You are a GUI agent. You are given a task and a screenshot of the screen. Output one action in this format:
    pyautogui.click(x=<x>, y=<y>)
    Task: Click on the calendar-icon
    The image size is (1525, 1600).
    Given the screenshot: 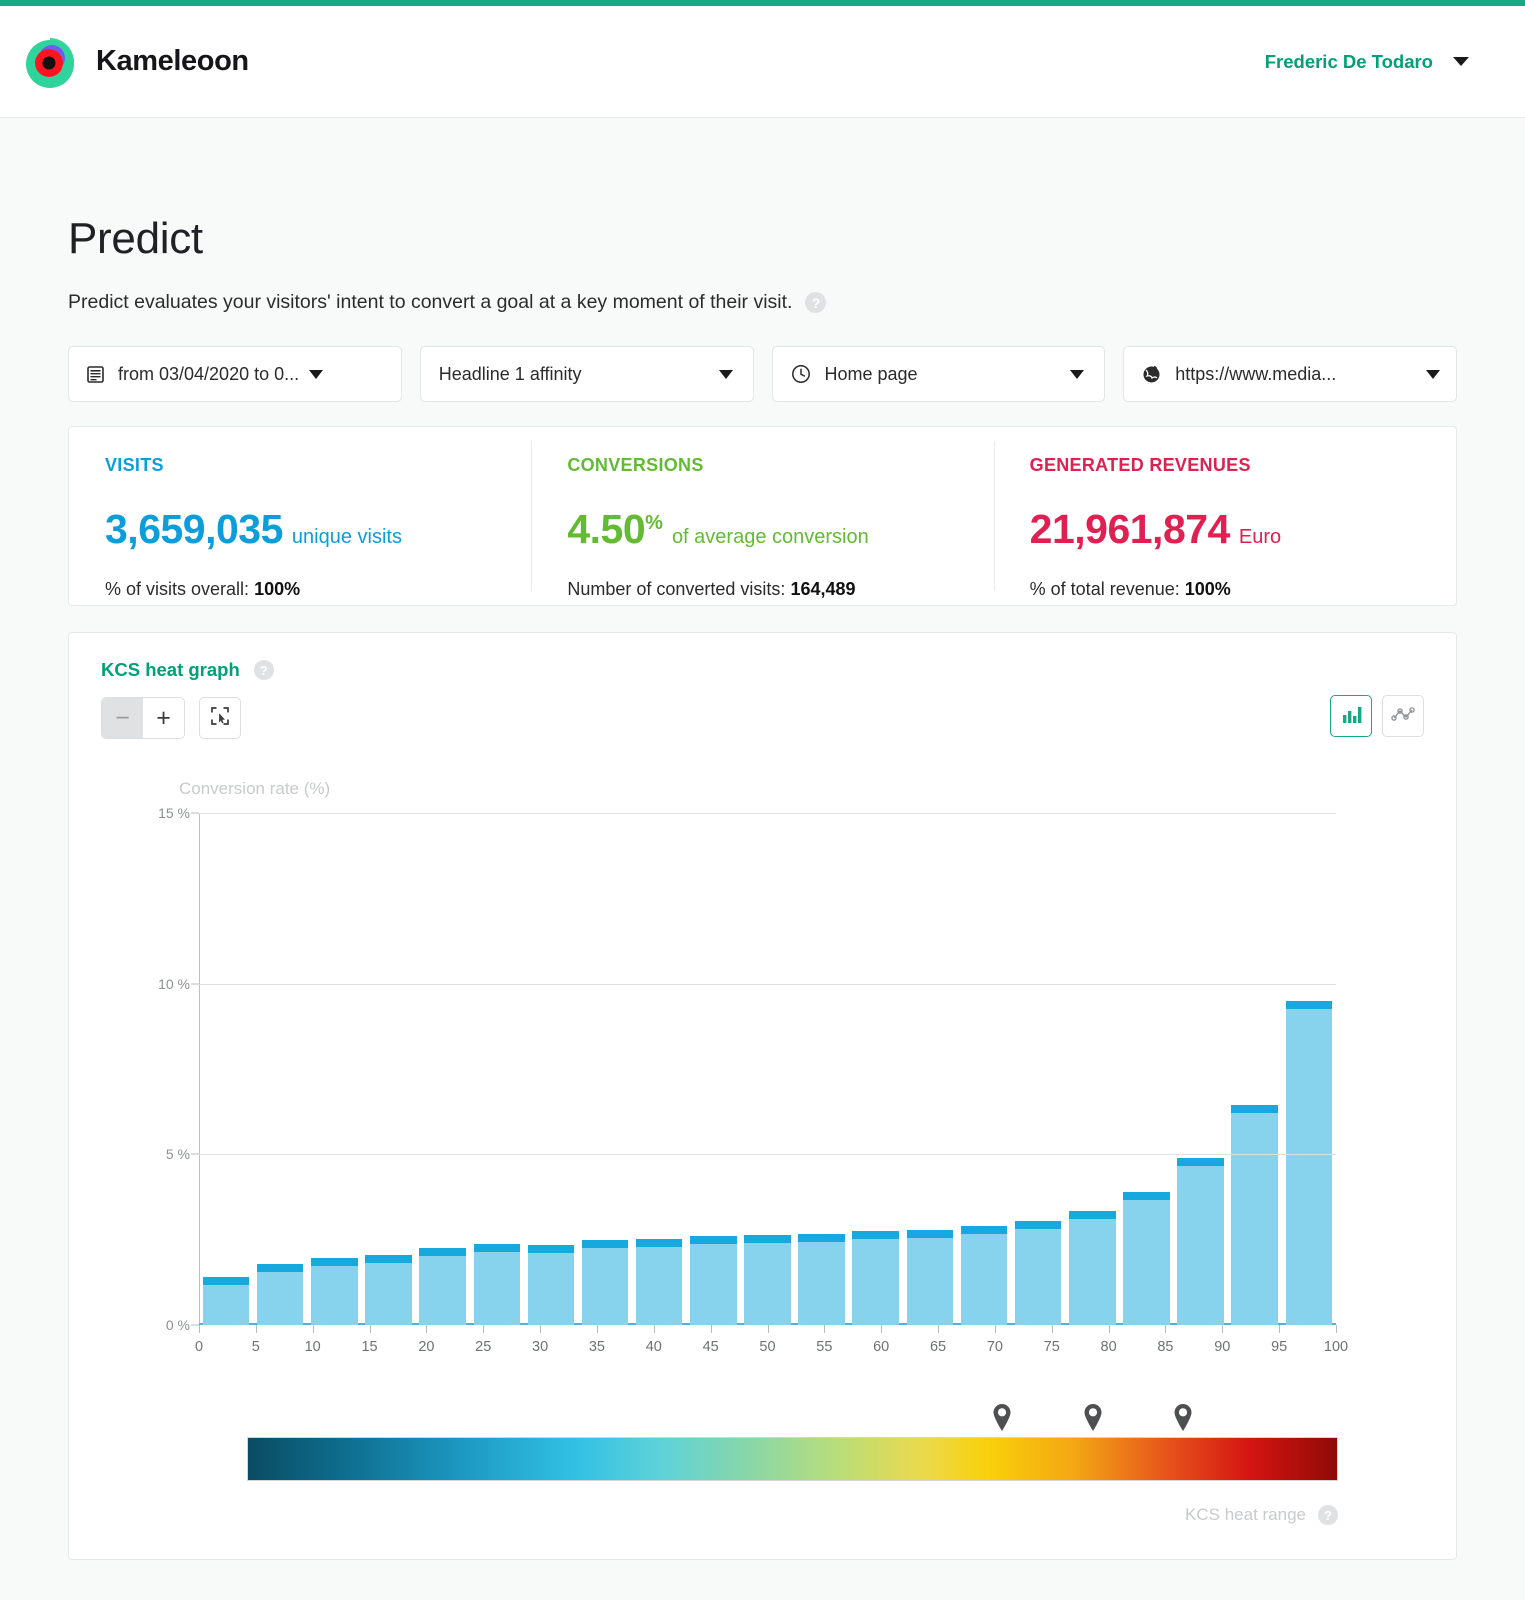 What is the action you would take?
    pyautogui.click(x=95, y=374)
    